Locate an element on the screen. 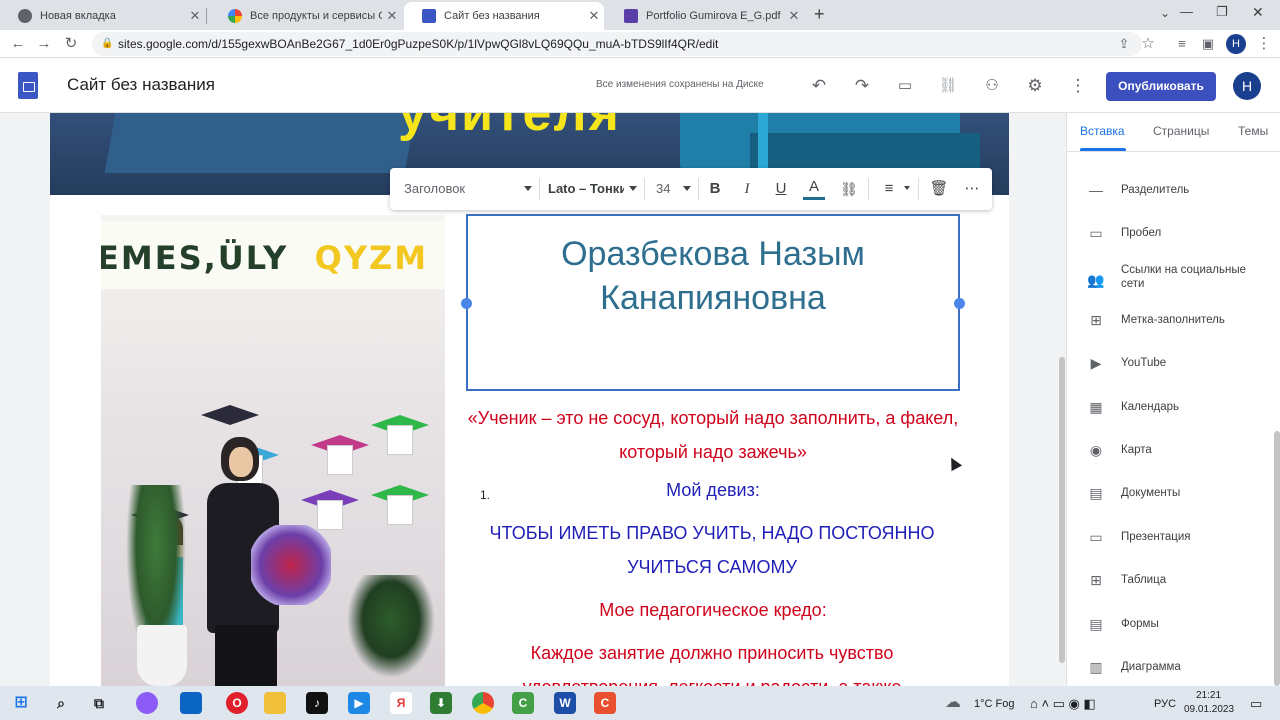 Image resolution: width=1280 pixels, height=720 pixels. insert-link-icon: ⛓ is located at coordinates (849, 189).